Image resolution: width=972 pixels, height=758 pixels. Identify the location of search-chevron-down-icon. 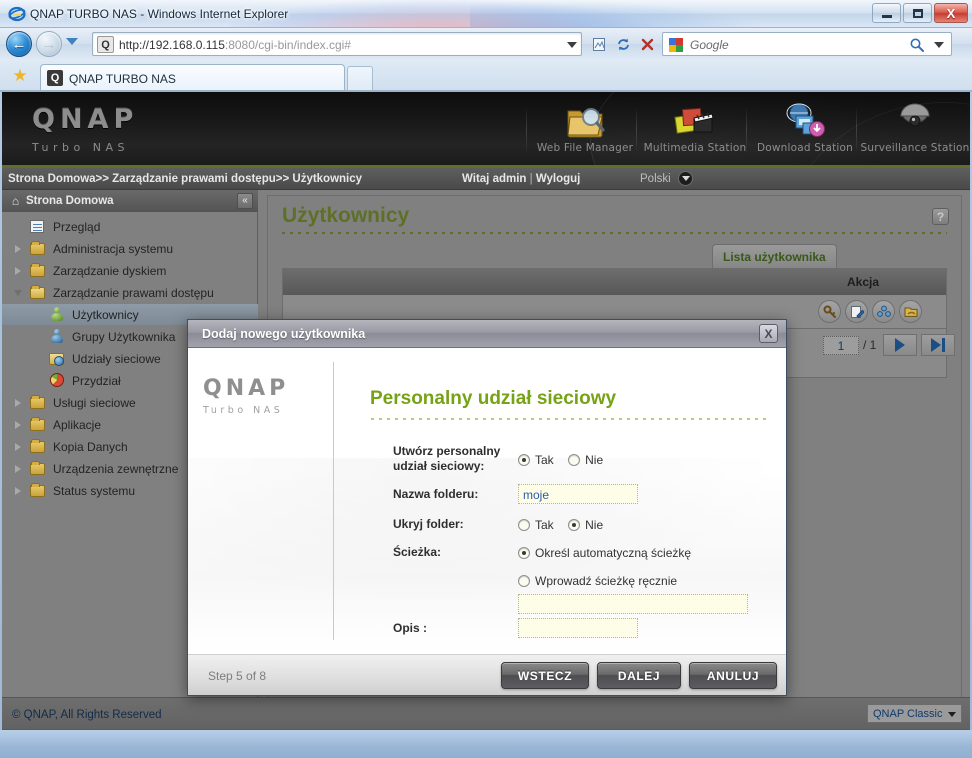
(939, 45).